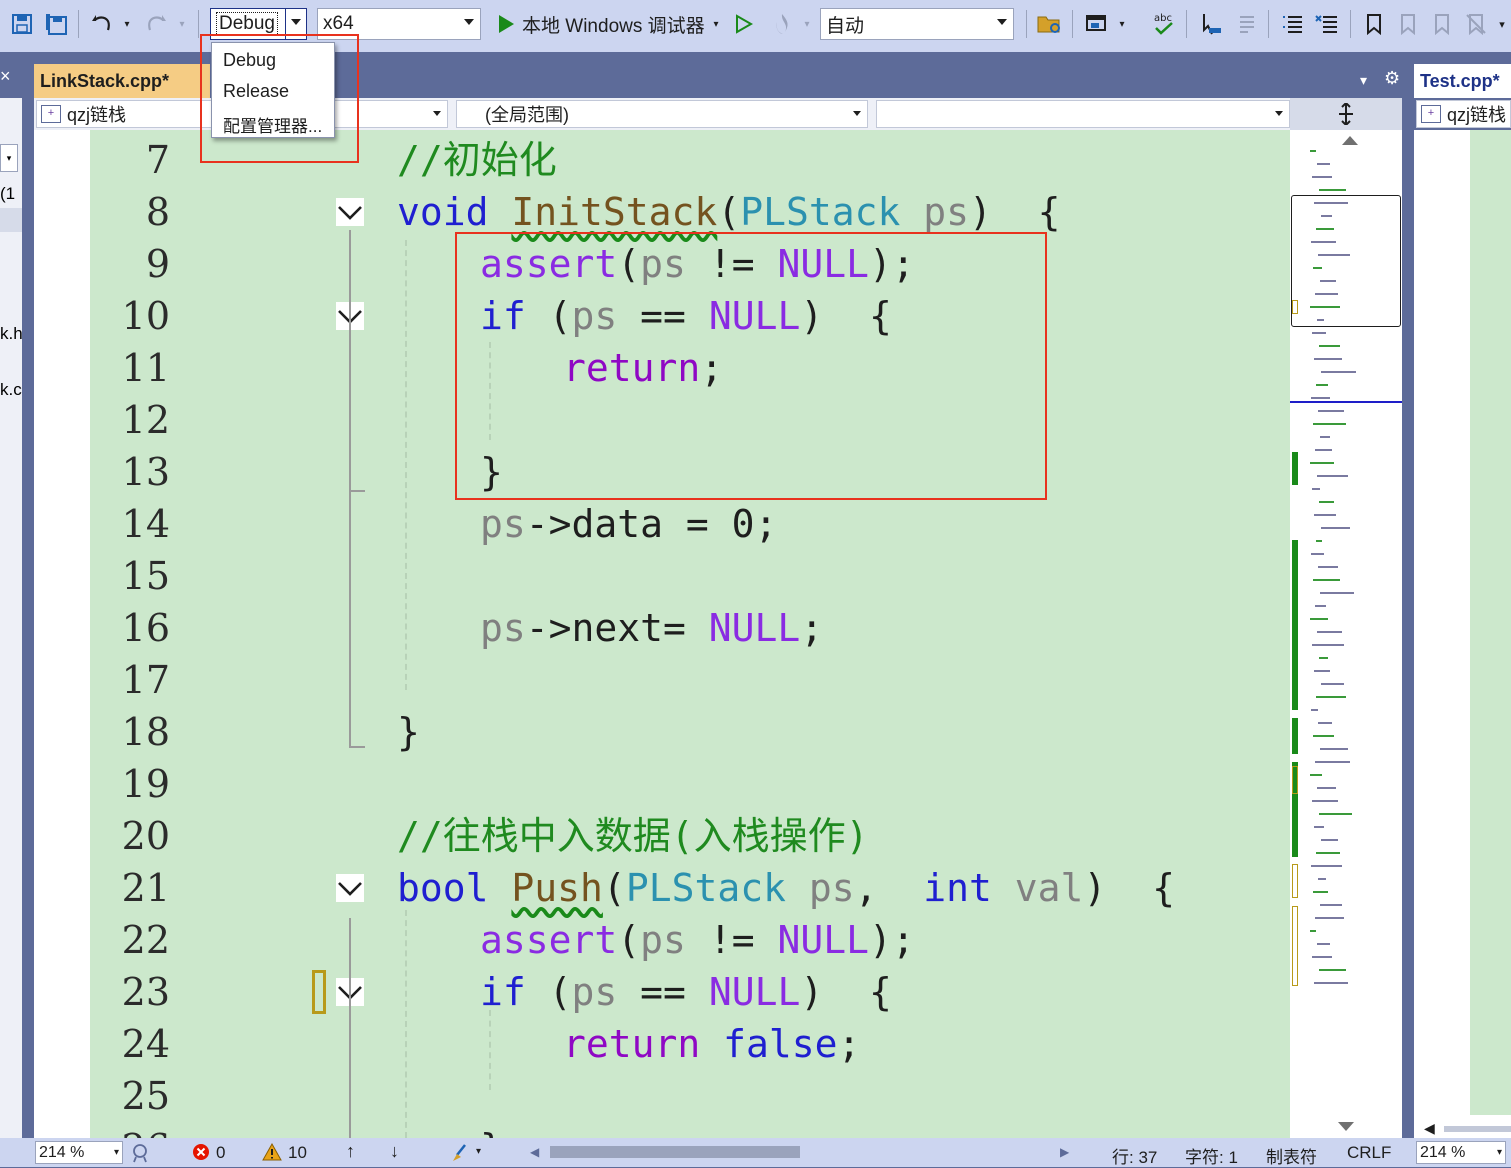  I want to click on line-number: 24, so click(145, 1044).